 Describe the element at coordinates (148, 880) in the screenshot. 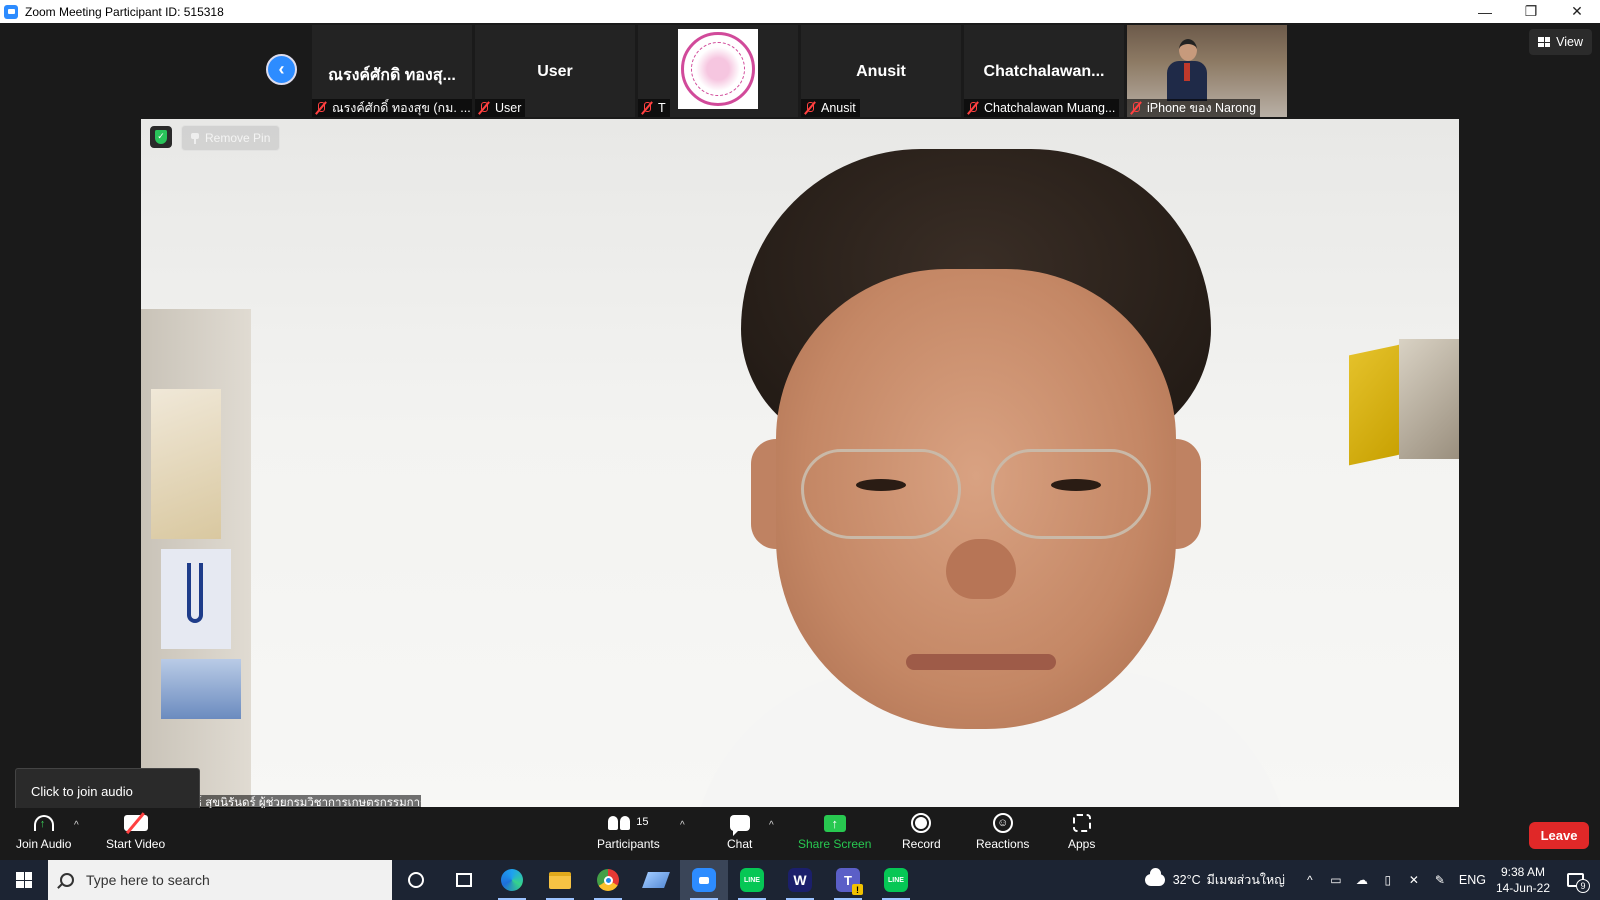

I see `search-placeholder: Type here to search` at that location.